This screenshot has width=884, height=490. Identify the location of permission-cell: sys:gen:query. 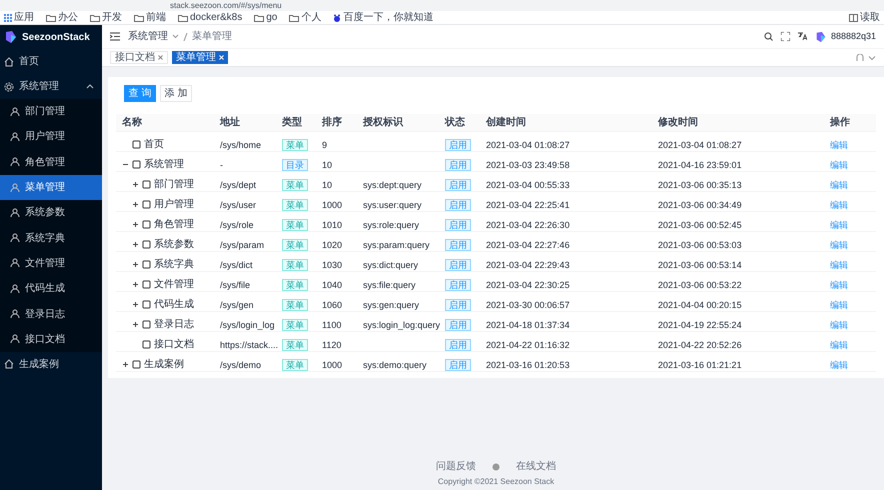
(391, 305).